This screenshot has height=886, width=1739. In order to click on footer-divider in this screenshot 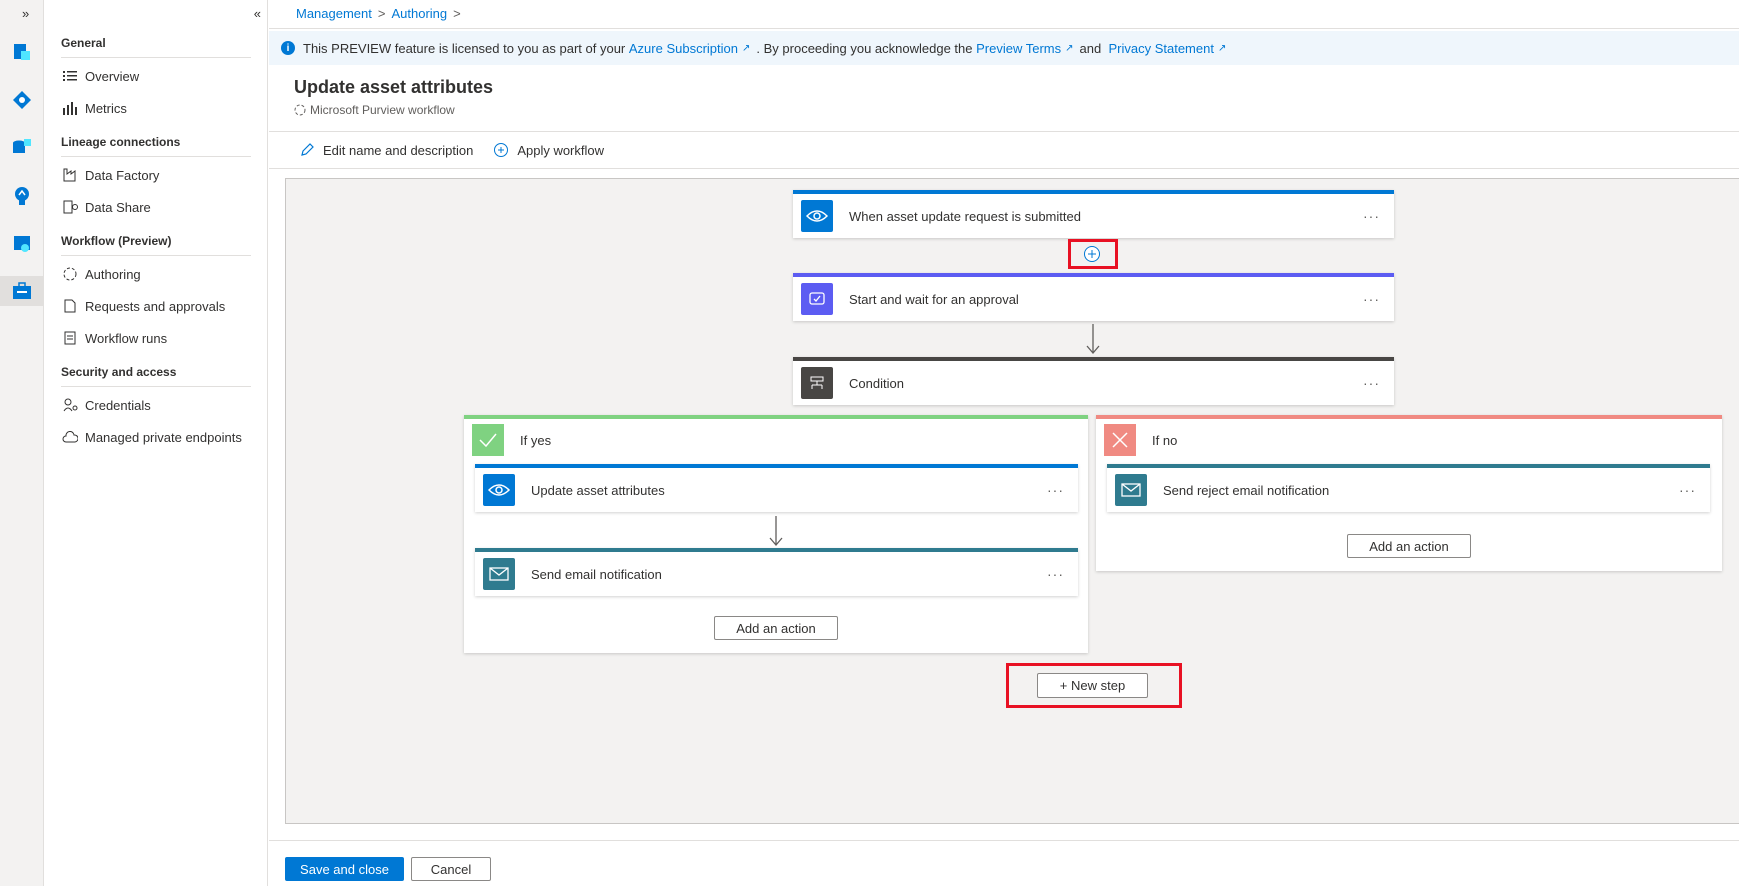, I will do `click(1004, 840)`.